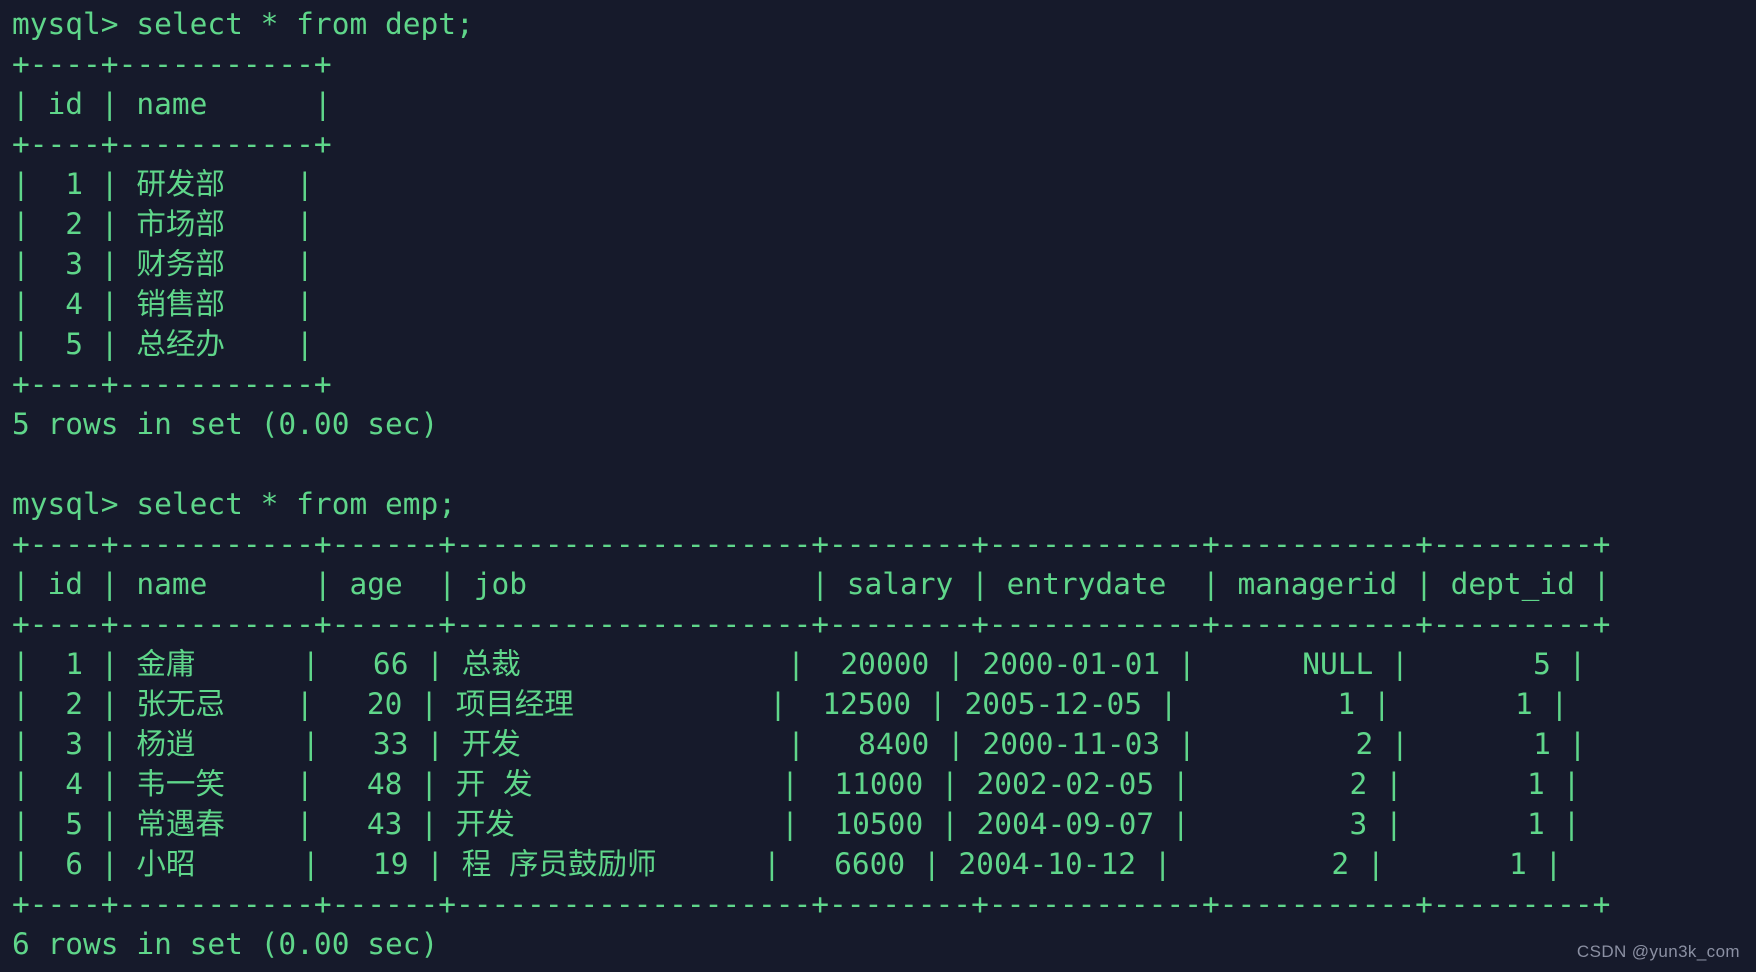  Describe the element at coordinates (163, 184) in the screenshot. I see `table-row: | 1 | 研发部 |` at that location.